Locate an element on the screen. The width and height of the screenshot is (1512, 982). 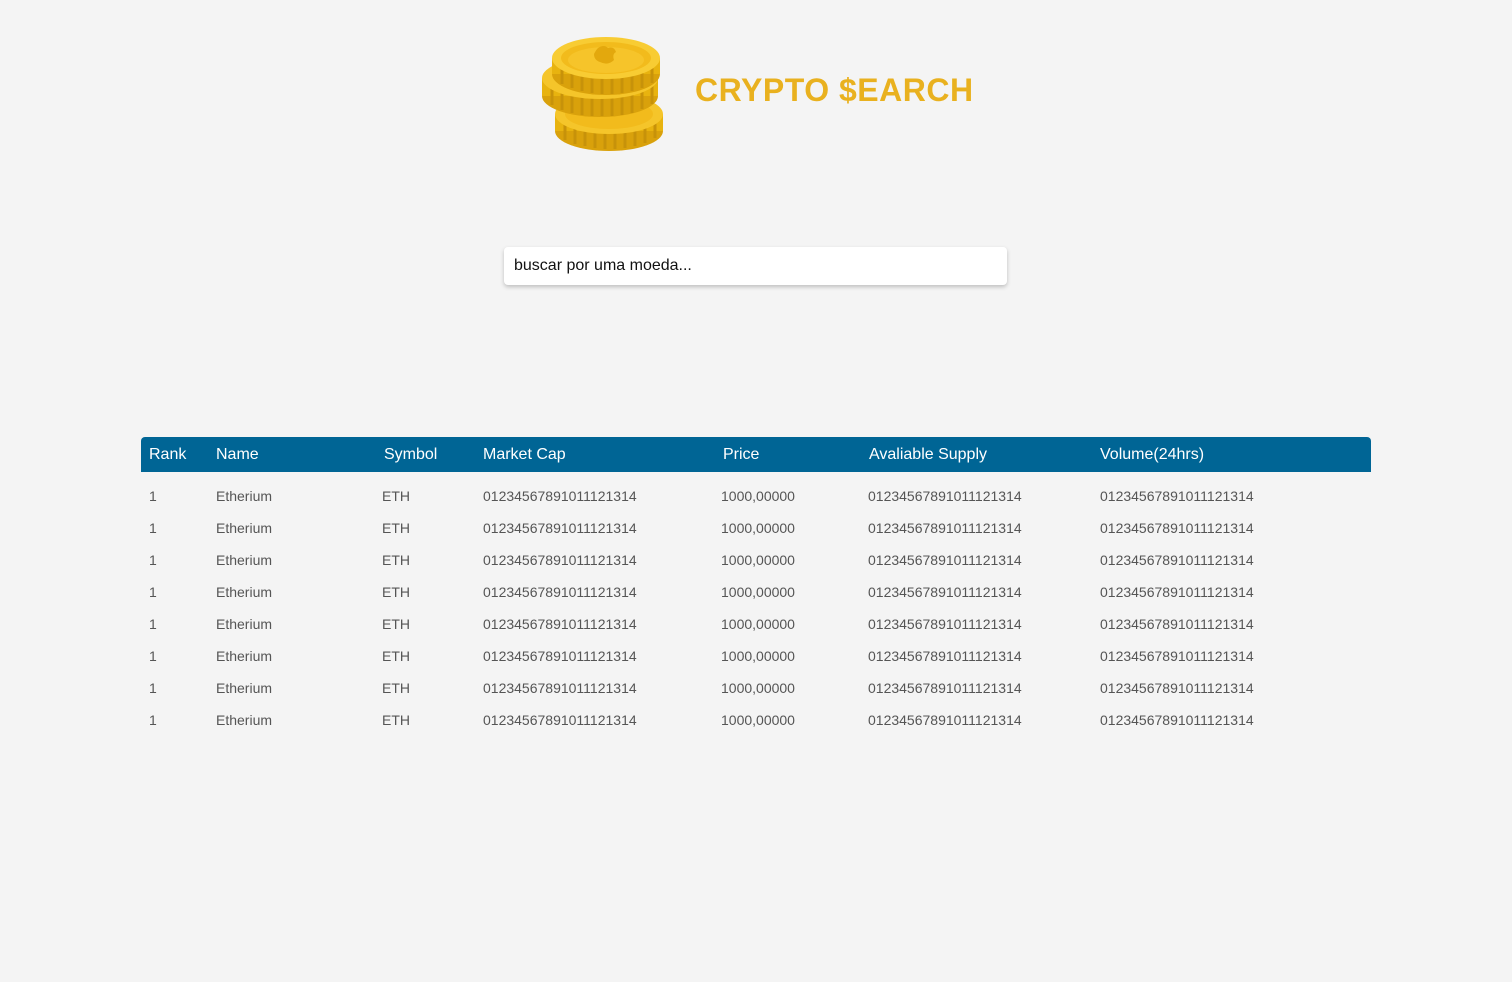
column-header-available-supply: Avaliable Supply is located at coordinates (983, 454).